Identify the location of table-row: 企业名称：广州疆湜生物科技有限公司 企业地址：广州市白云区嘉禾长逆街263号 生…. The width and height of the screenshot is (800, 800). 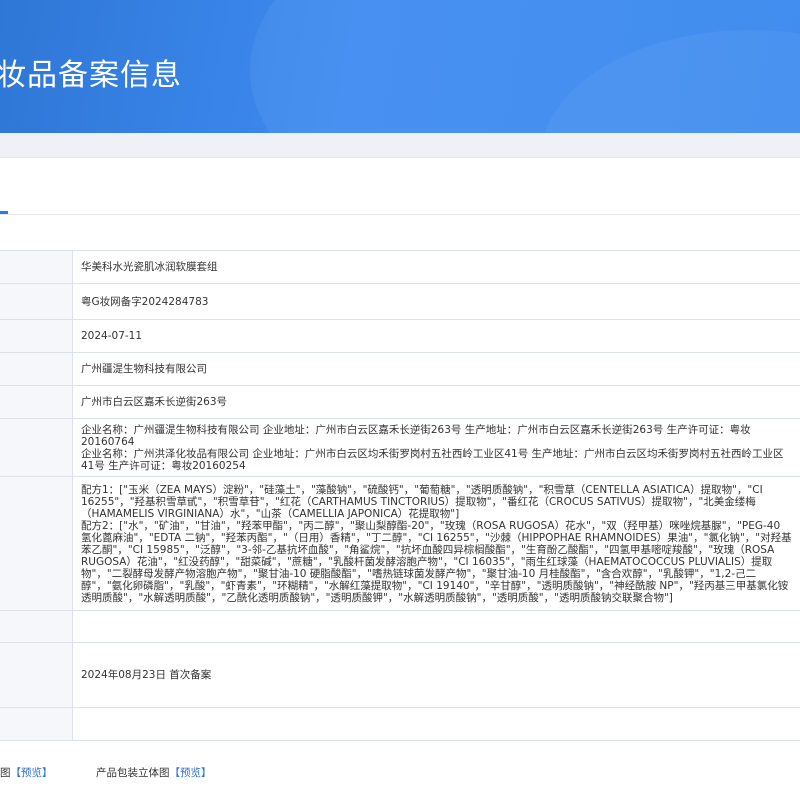
(400, 447).